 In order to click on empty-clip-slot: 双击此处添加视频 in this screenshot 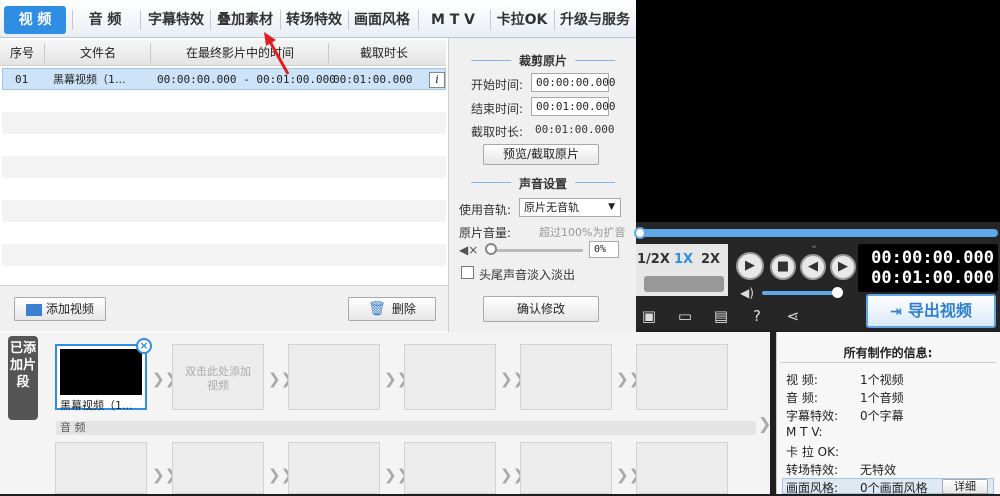, I will do `click(218, 377)`.